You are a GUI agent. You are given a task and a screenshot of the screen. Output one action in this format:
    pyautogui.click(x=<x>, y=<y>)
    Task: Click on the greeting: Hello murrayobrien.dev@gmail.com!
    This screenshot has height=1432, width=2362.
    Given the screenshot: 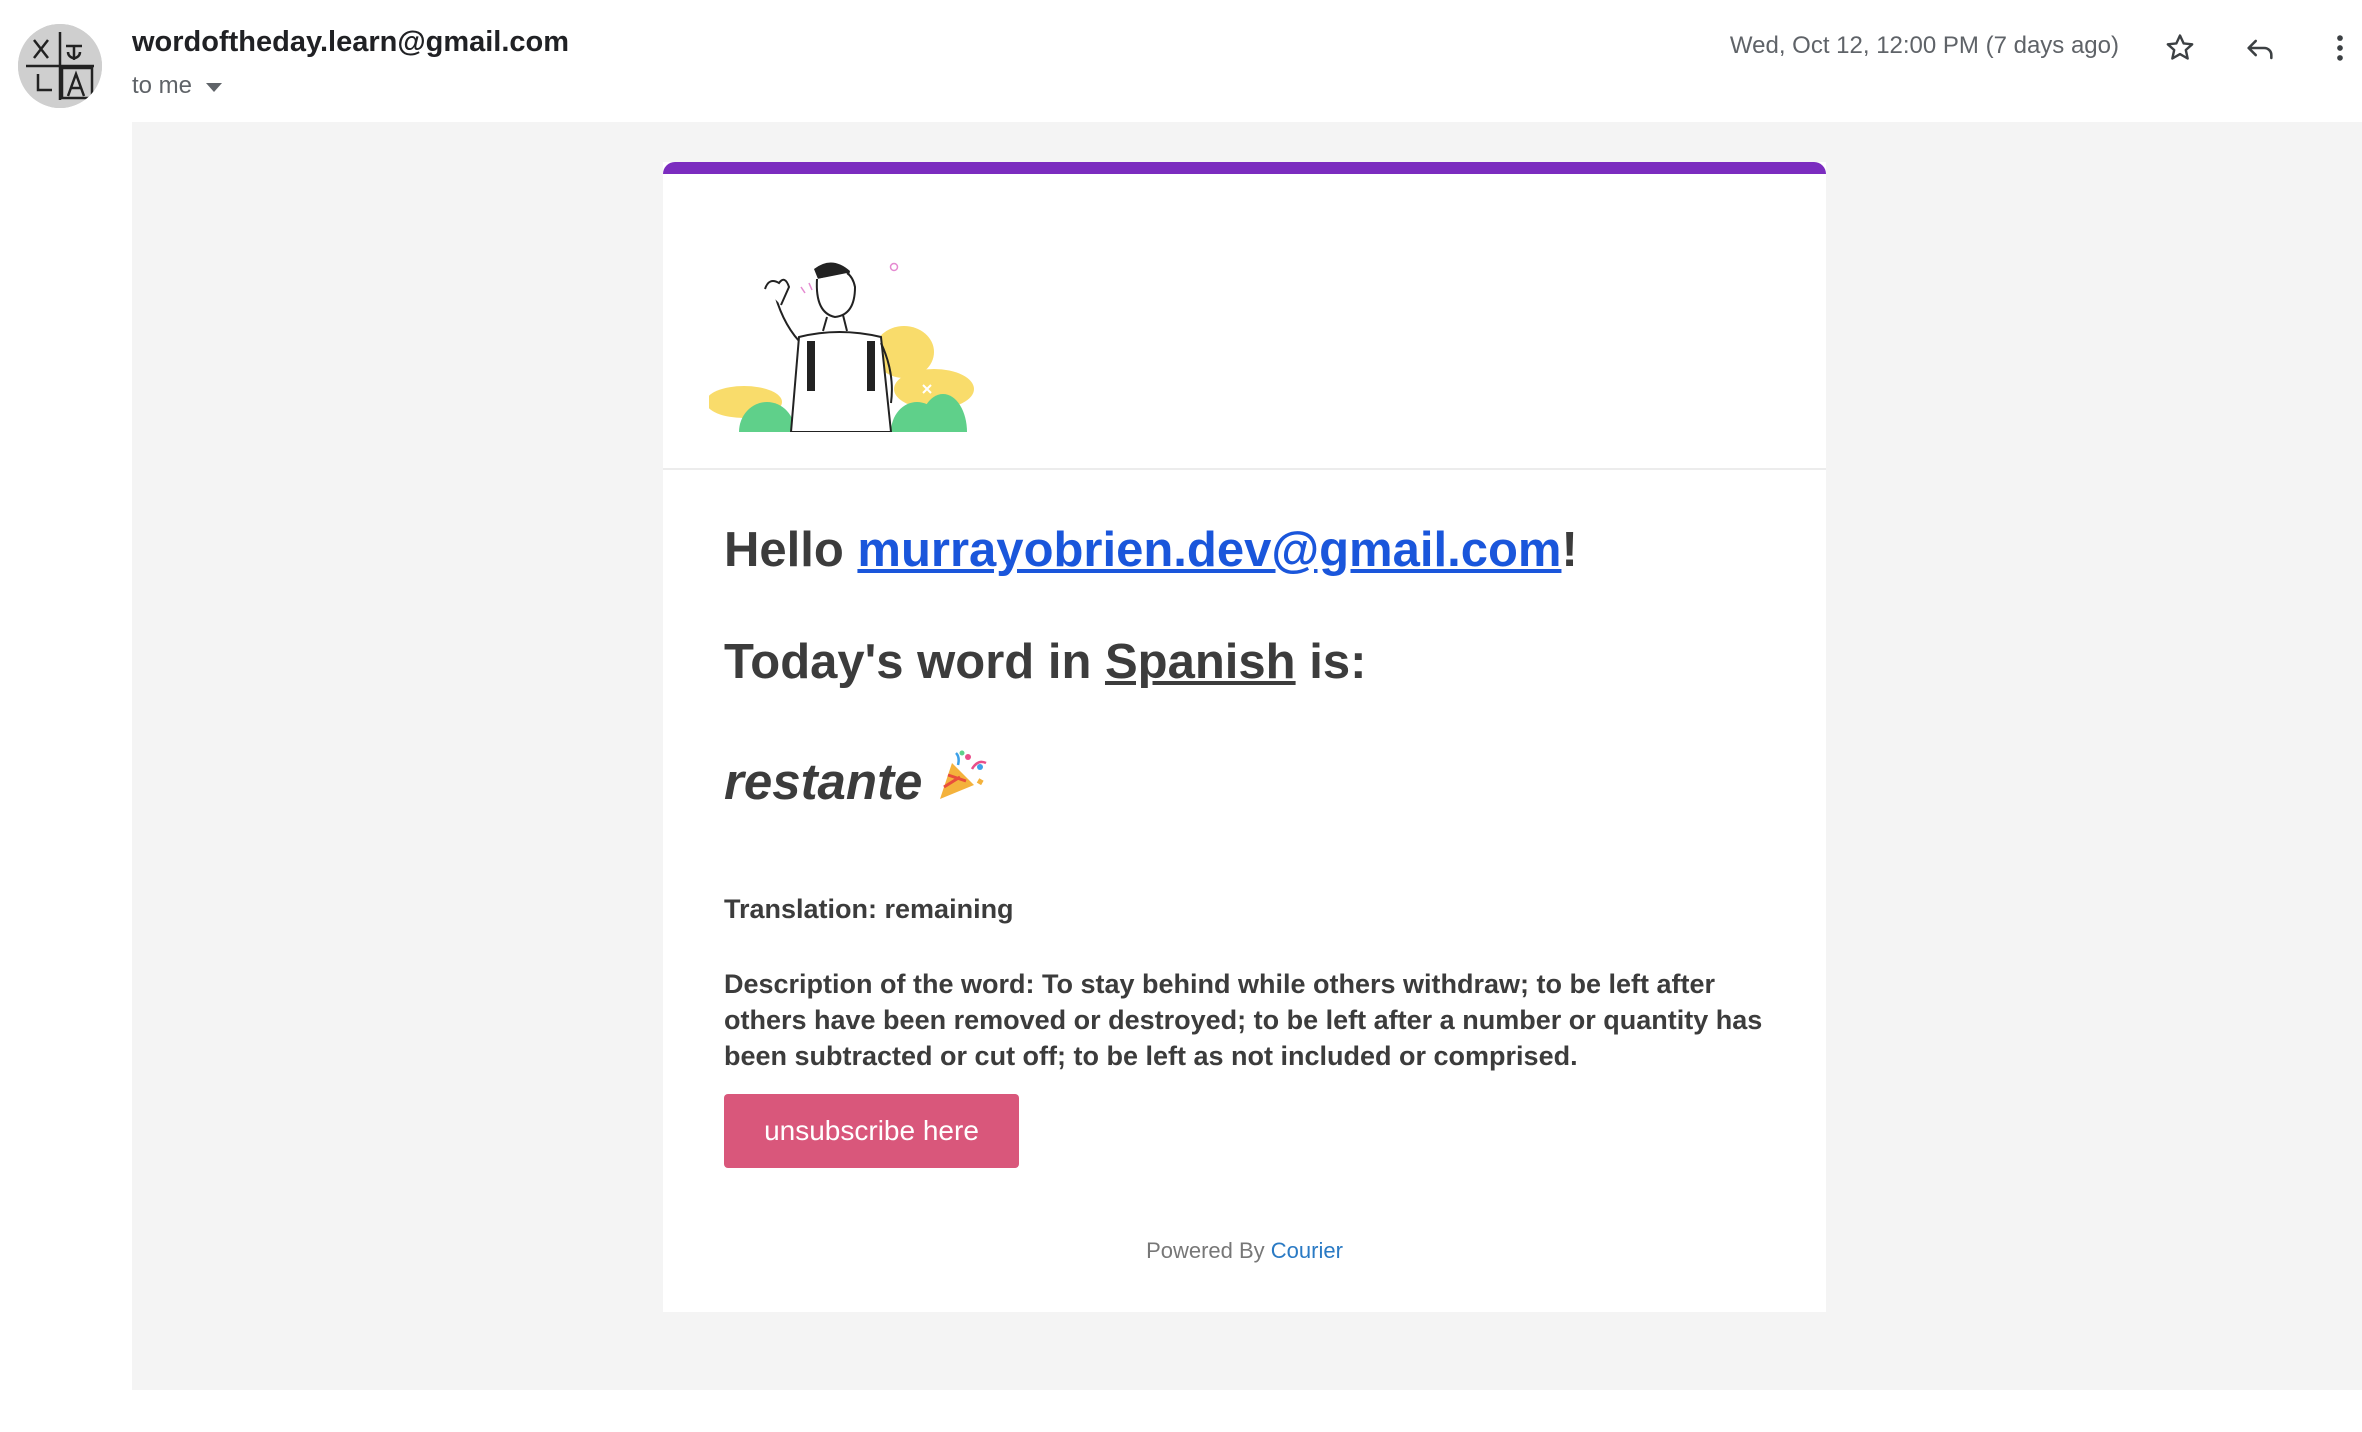 What is the action you would take?
    pyautogui.click(x=1151, y=550)
    